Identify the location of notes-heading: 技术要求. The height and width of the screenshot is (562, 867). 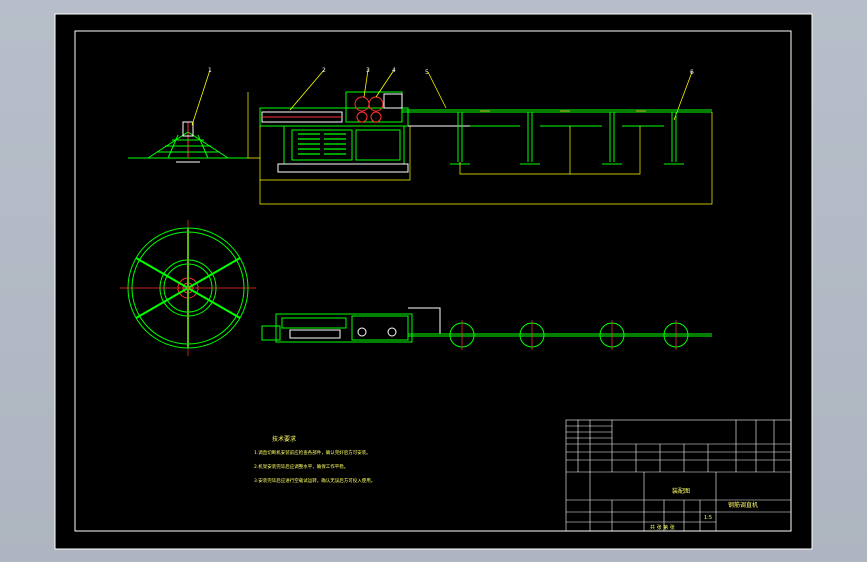
(284, 439).